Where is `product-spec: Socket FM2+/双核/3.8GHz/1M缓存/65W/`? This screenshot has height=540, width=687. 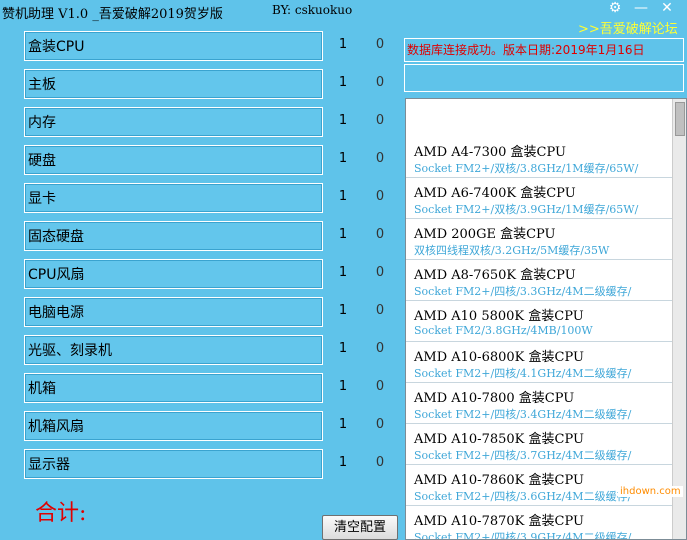
product-spec: Socket FM2+/双核/3.8GHz/1M缓存/65W/ is located at coordinates (526, 168).